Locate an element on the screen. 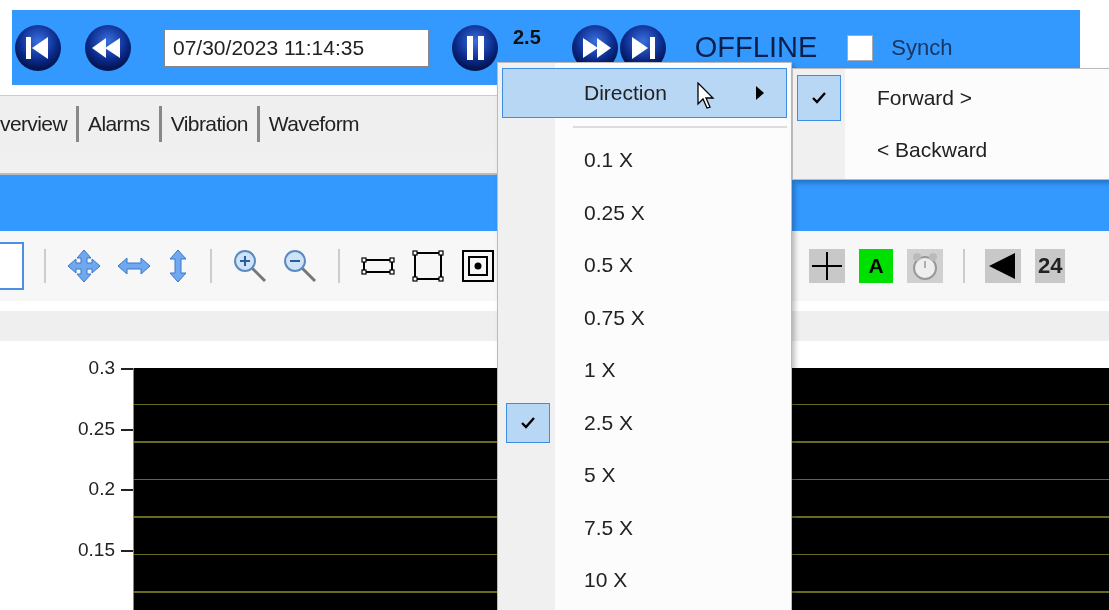  rewind-button is located at coordinates (108, 47).